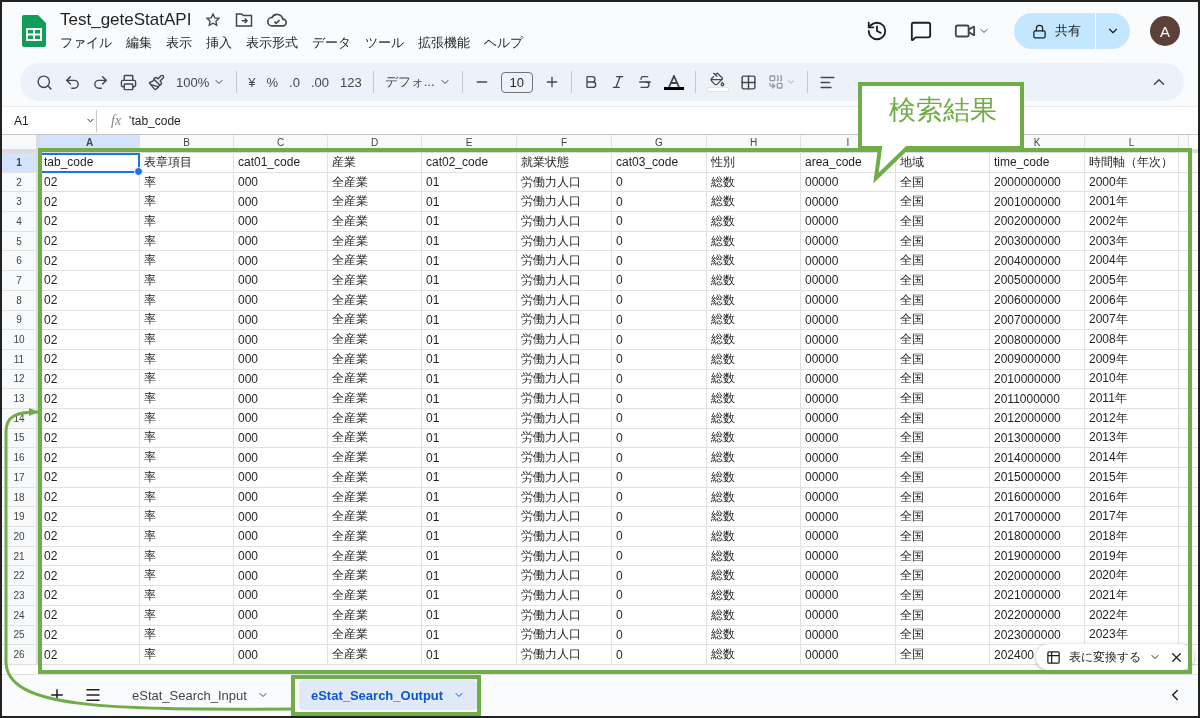 This screenshot has width=1200, height=718. I want to click on share-button: 共有, so click(1072, 31).